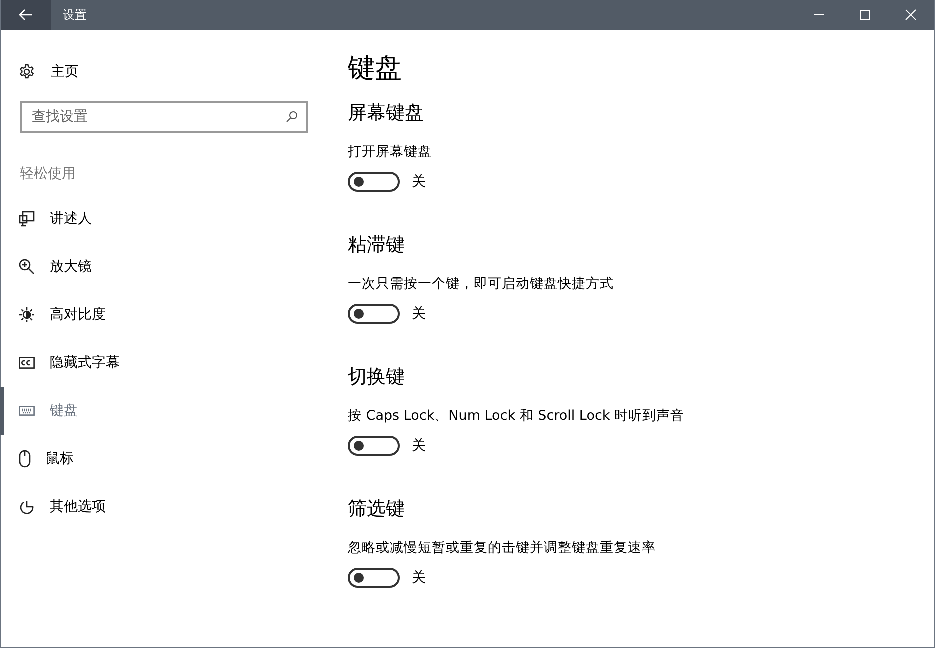  Describe the element at coordinates (481, 284) in the screenshot. I see `setting-label: 一次只需按一个键，即可启动键盘快捷方式` at that location.